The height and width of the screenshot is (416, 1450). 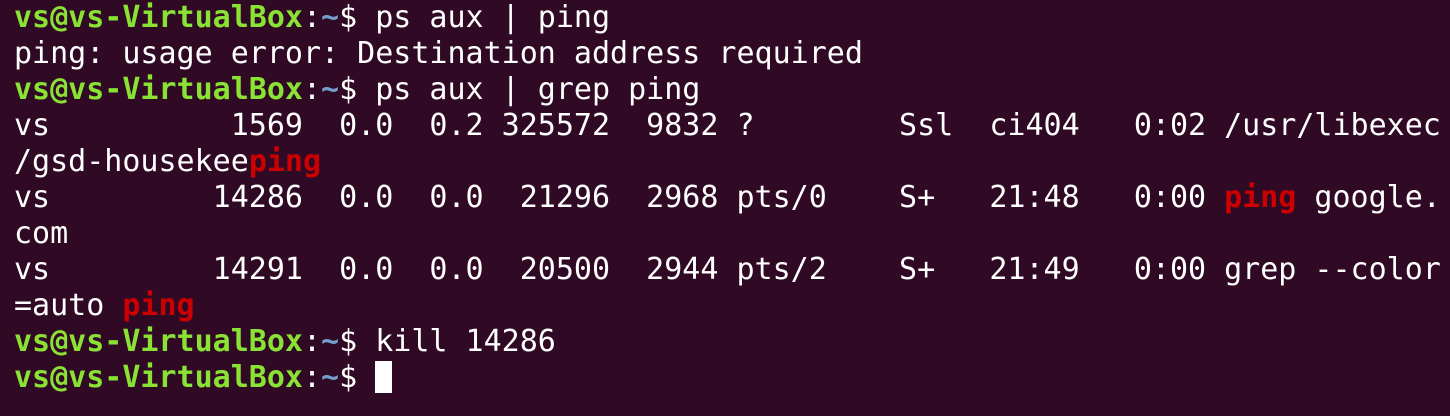 I want to click on terminal-line-9: =auto ping, so click(x=732, y=306).